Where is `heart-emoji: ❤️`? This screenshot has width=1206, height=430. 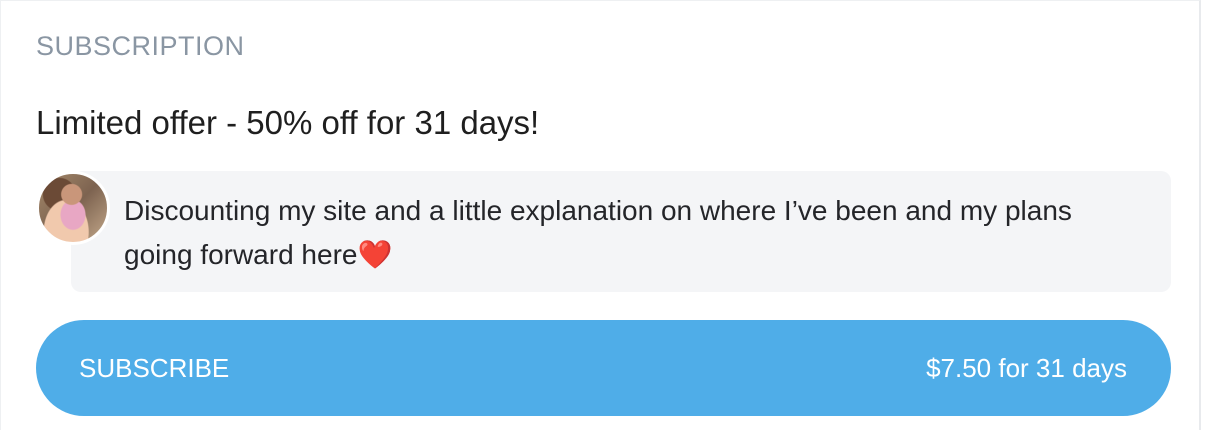 heart-emoji: ❤️ is located at coordinates (375, 254).